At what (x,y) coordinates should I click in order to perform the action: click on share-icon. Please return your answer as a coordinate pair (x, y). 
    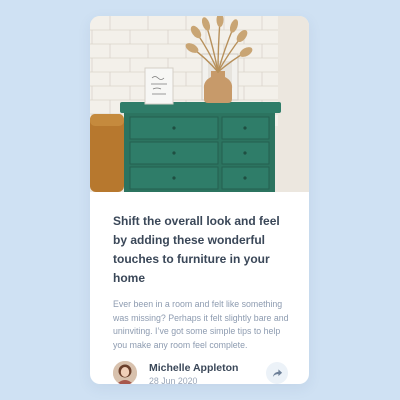
    Looking at the image, I should click on (277, 373).